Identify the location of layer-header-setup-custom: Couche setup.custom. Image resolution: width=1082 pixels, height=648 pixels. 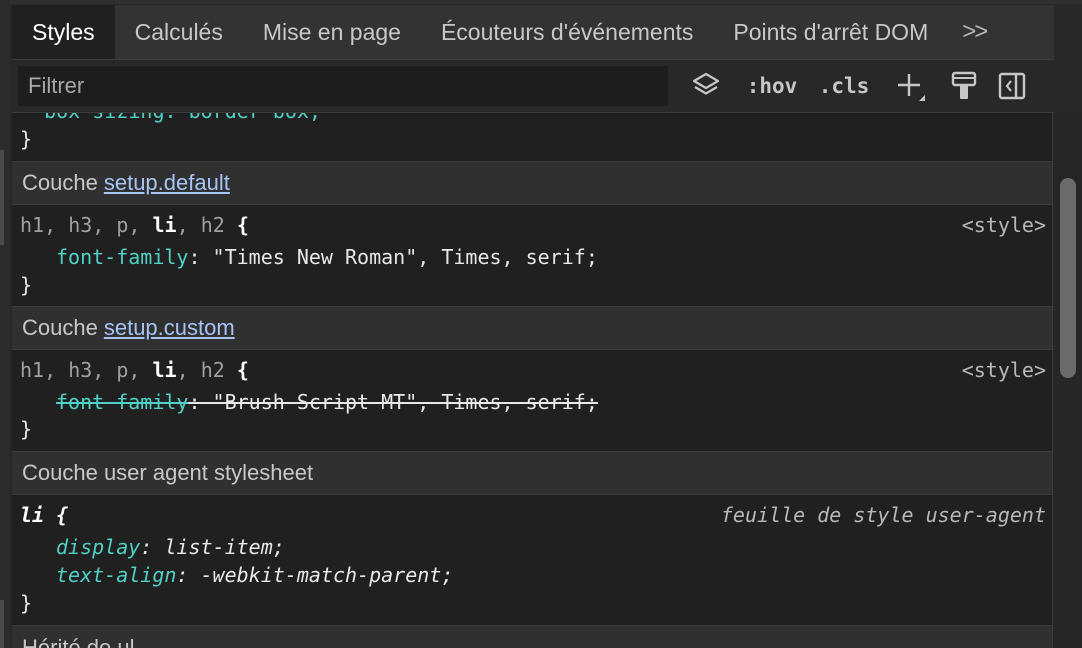
(532, 328).